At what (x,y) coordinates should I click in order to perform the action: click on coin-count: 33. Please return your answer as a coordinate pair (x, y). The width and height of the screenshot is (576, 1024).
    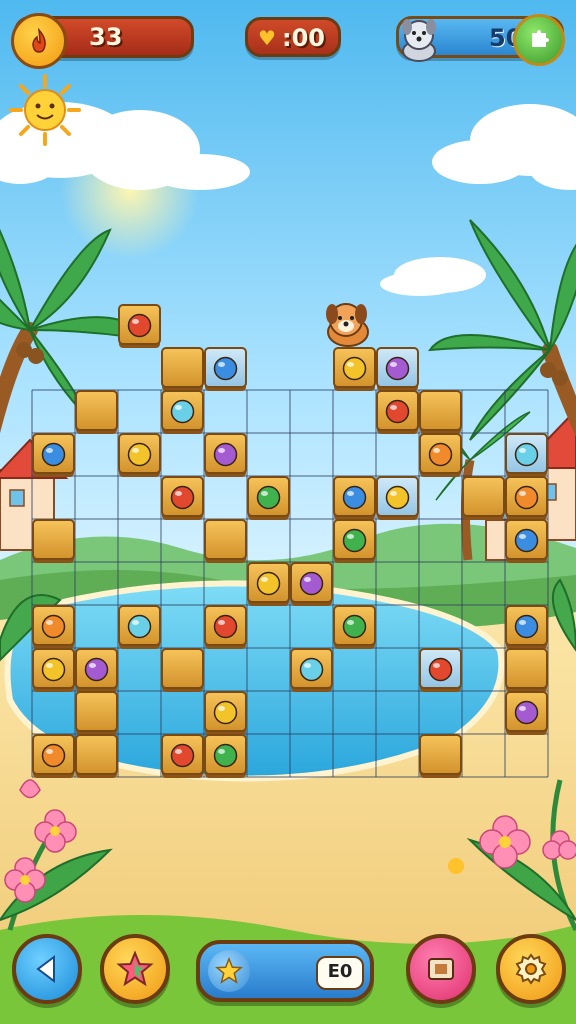
    Looking at the image, I should click on (106, 37).